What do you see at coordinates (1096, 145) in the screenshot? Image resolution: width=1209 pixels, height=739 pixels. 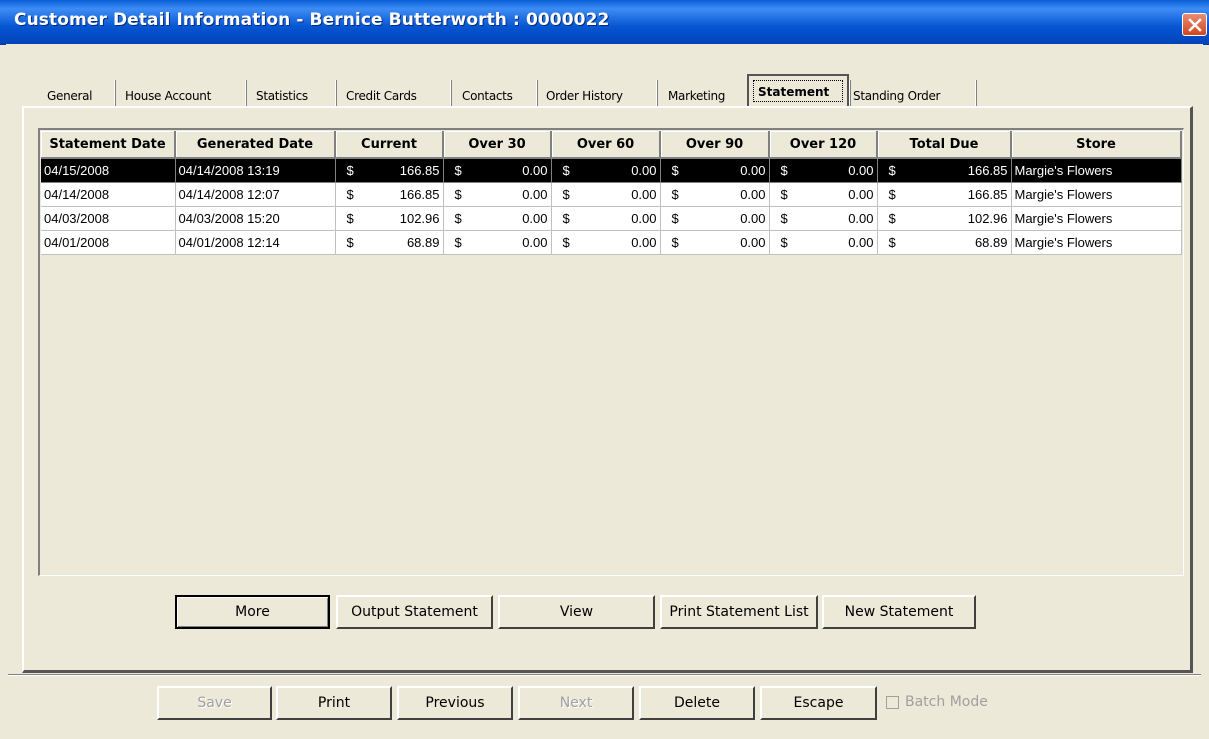 I see `col-header-store: Store` at bounding box center [1096, 145].